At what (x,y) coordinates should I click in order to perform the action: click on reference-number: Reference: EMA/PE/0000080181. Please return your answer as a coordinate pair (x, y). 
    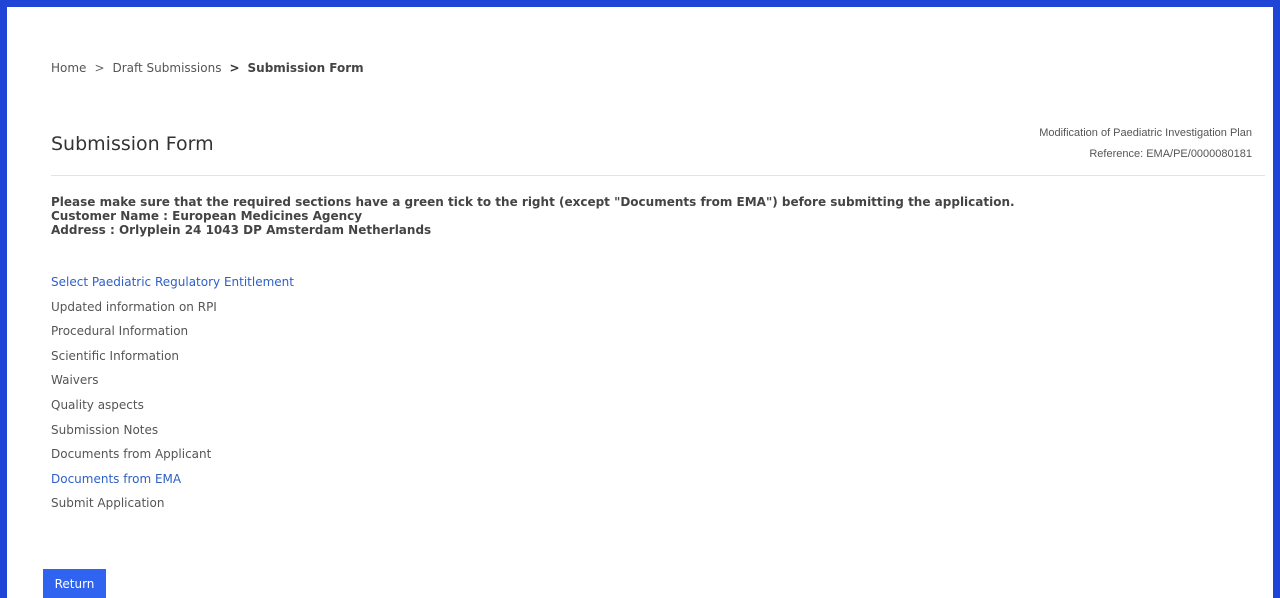
    Looking at the image, I should click on (1170, 154).